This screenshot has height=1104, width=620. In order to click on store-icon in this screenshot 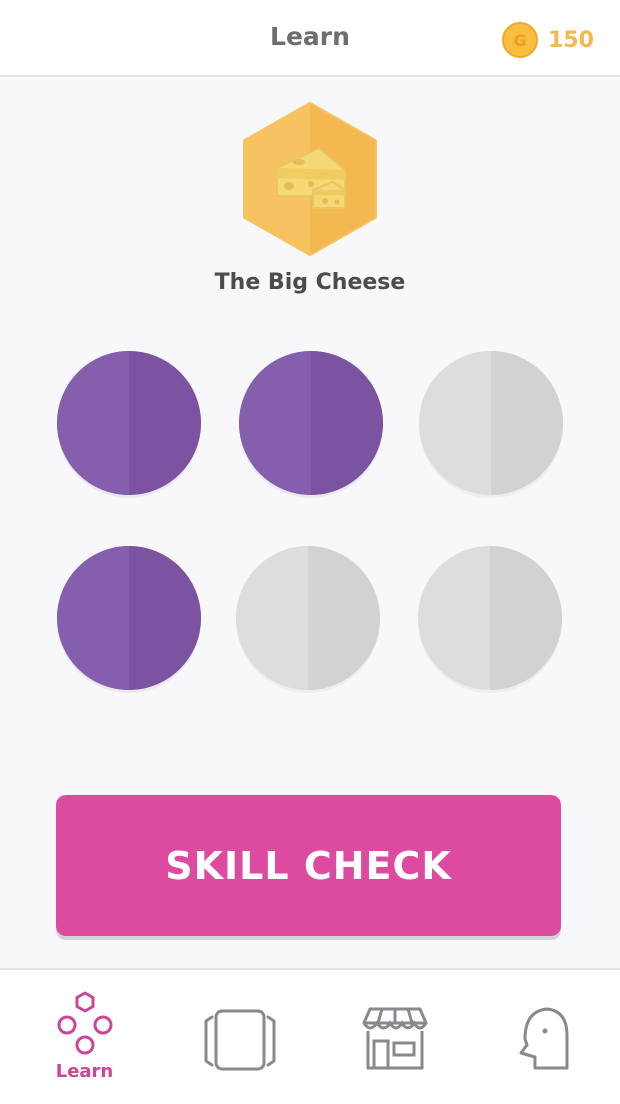, I will do `click(394, 1038)`.